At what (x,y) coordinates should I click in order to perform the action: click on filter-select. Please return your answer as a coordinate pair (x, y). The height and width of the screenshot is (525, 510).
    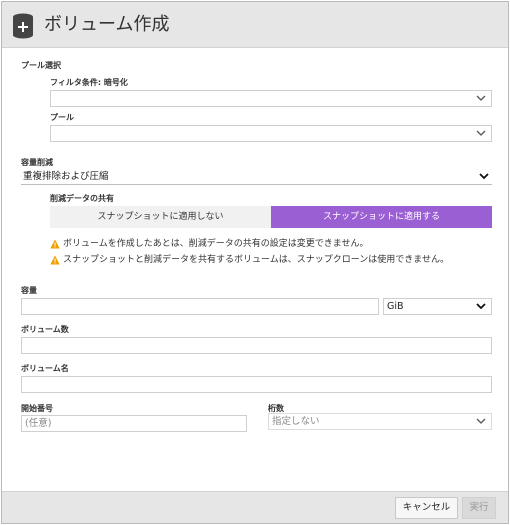
    Looking at the image, I should click on (271, 98).